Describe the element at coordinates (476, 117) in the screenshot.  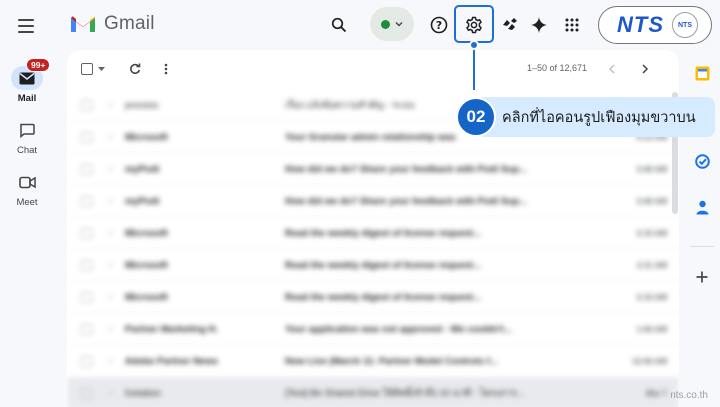
I see `step-number: 02` at that location.